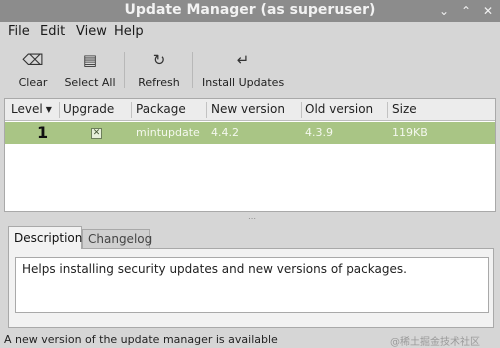  I want to click on column-new-version: New version, so click(248, 109).